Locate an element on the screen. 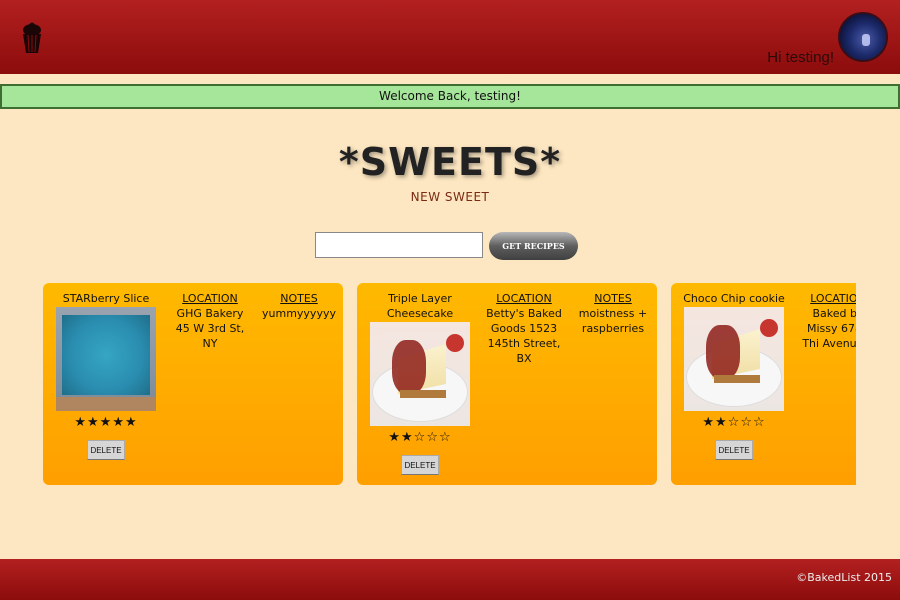 This screenshot has width=900, height=600. card-name-column: Triple Layer Cheesecake ★★☆☆☆ DELETE is located at coordinates (420, 383).